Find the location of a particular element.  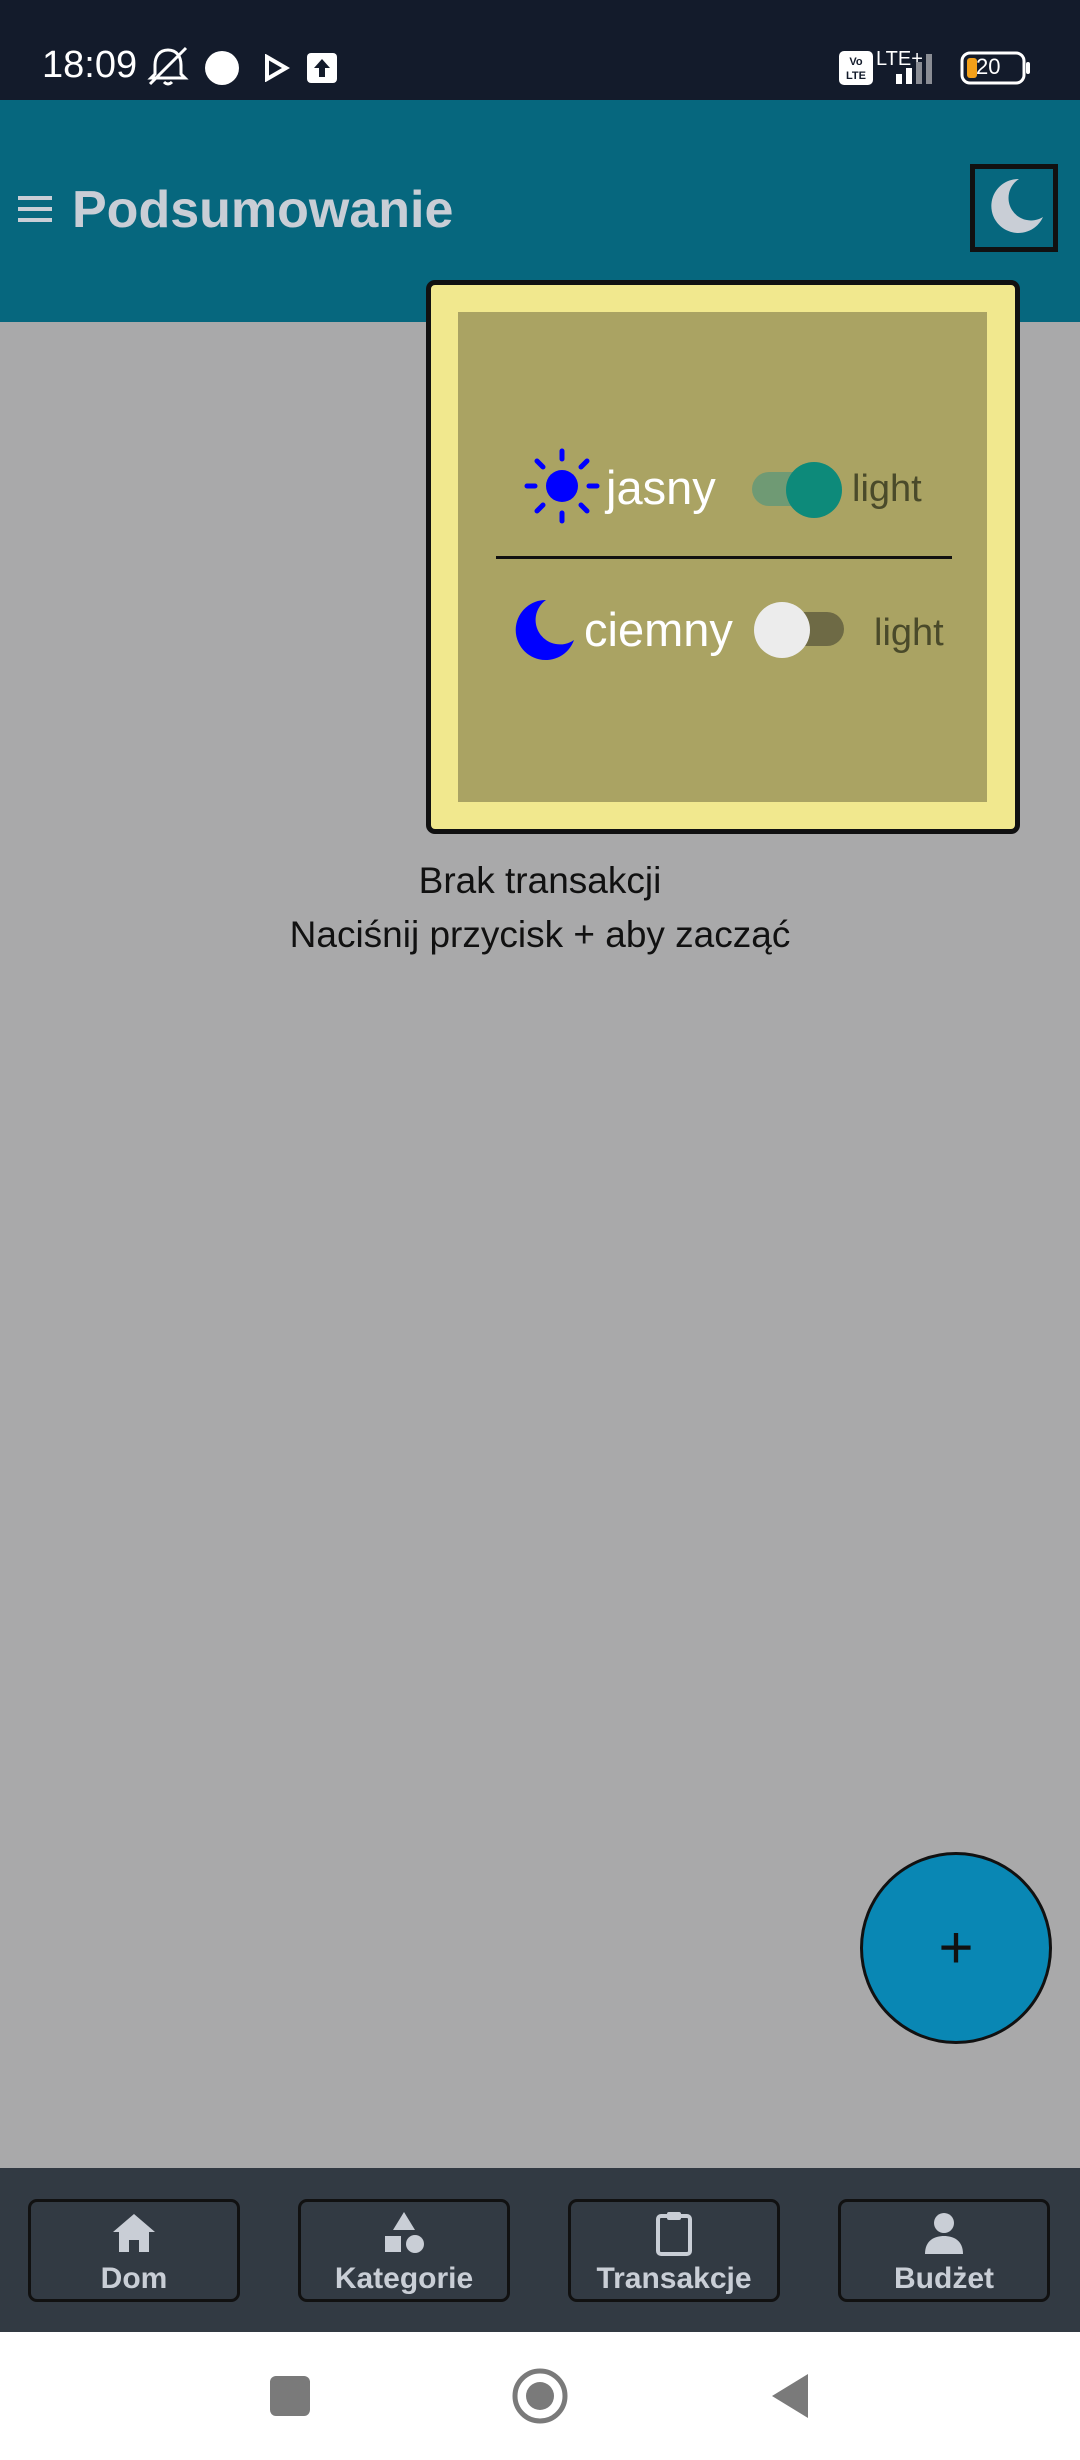

signal-icon is located at coordinates (914, 69).